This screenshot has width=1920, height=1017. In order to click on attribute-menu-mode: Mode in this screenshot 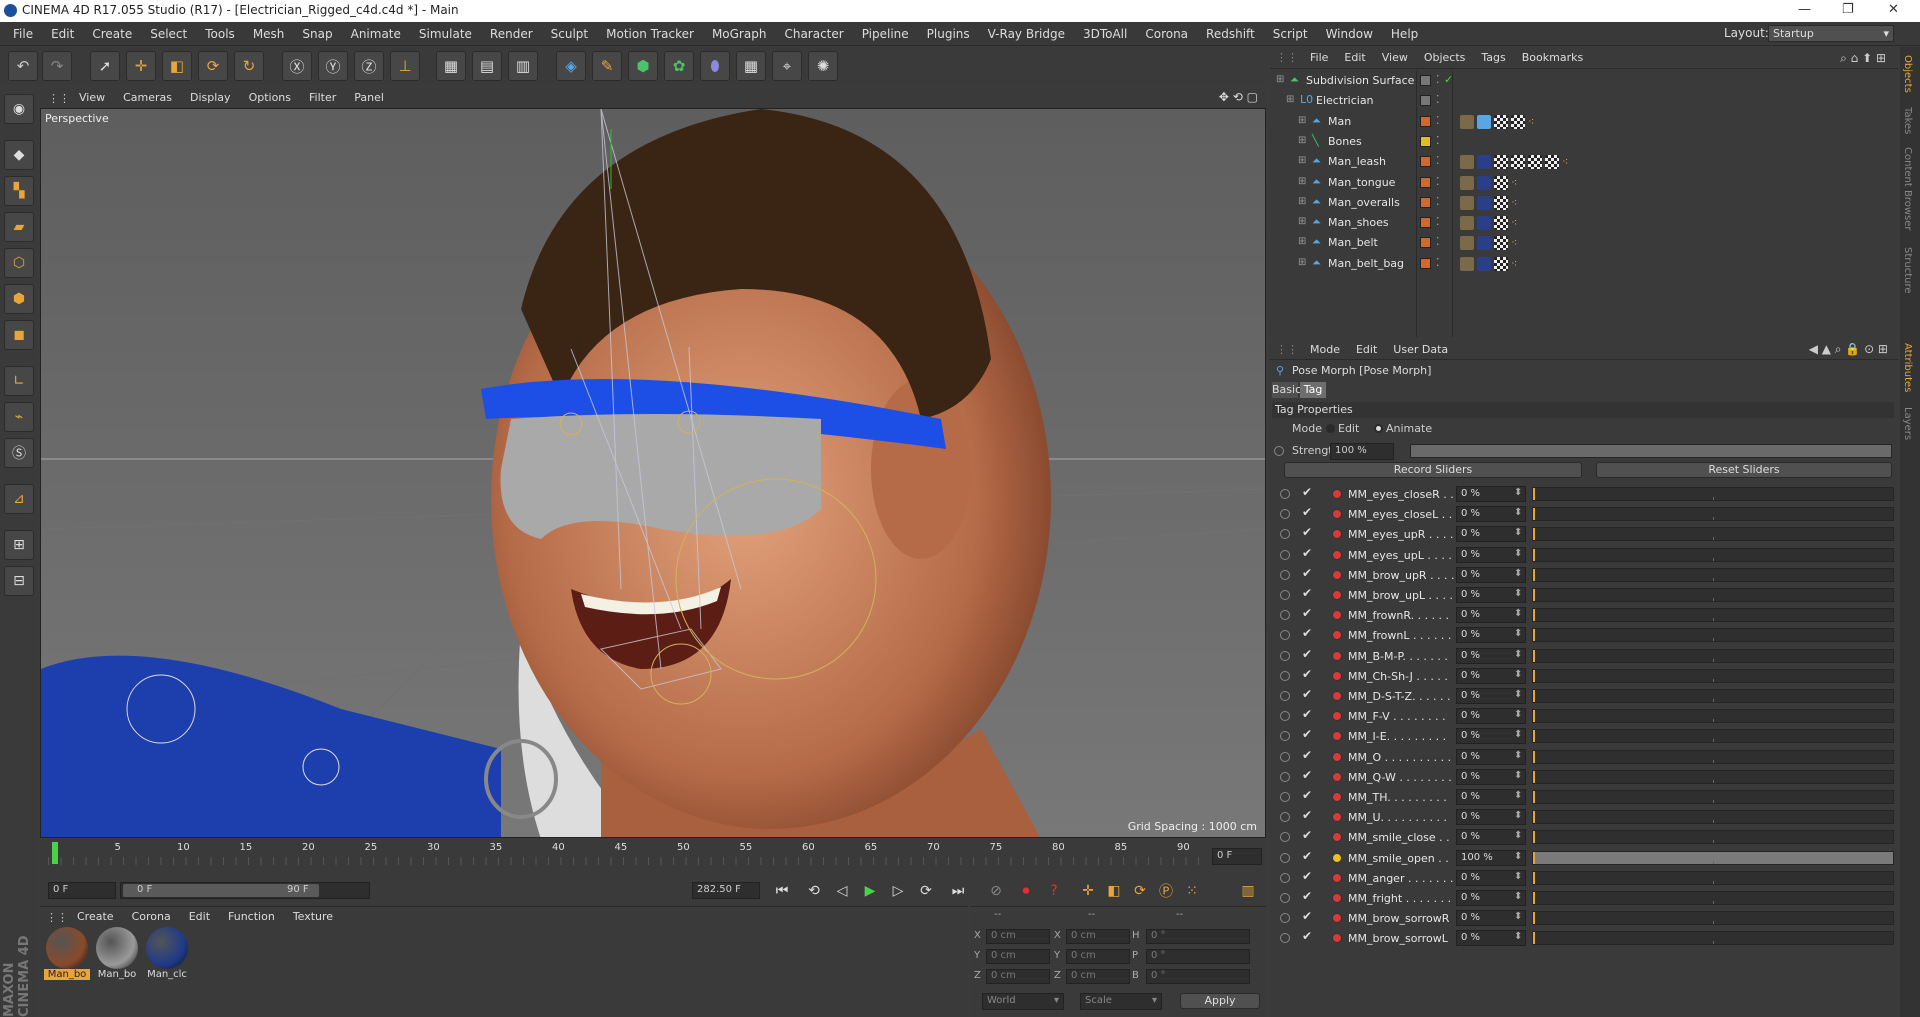, I will do `click(1325, 350)`.